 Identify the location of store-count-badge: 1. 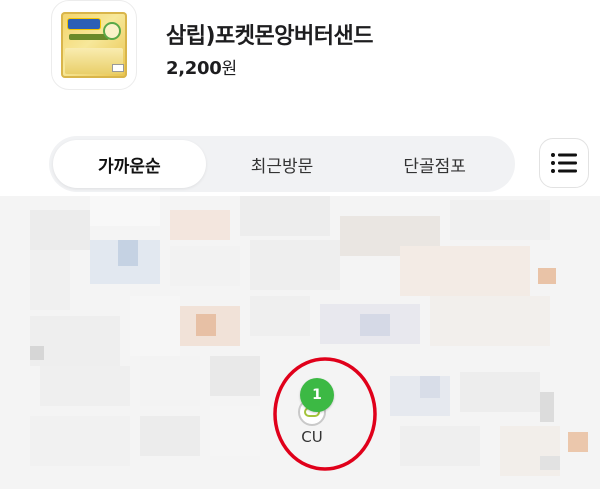
(317, 395).